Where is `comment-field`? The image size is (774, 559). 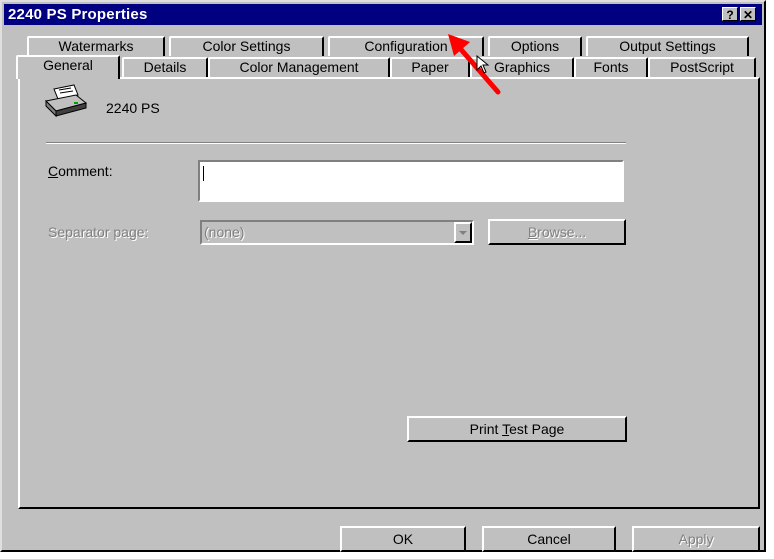 comment-field is located at coordinates (411, 181).